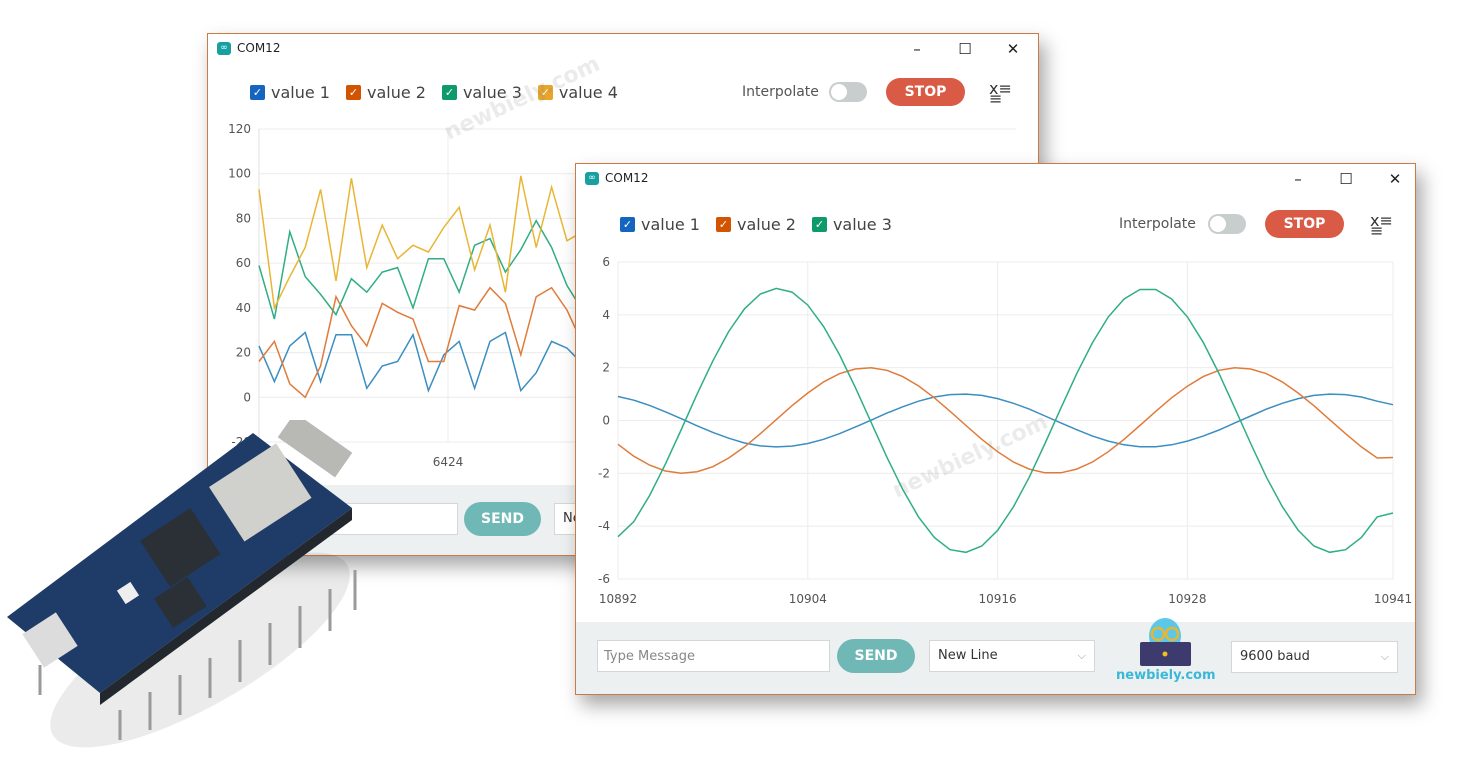 Image resolution: width=1480 pixels, height=763 pixels. I want to click on baud-rate-value: 9600 baud, so click(1275, 656).